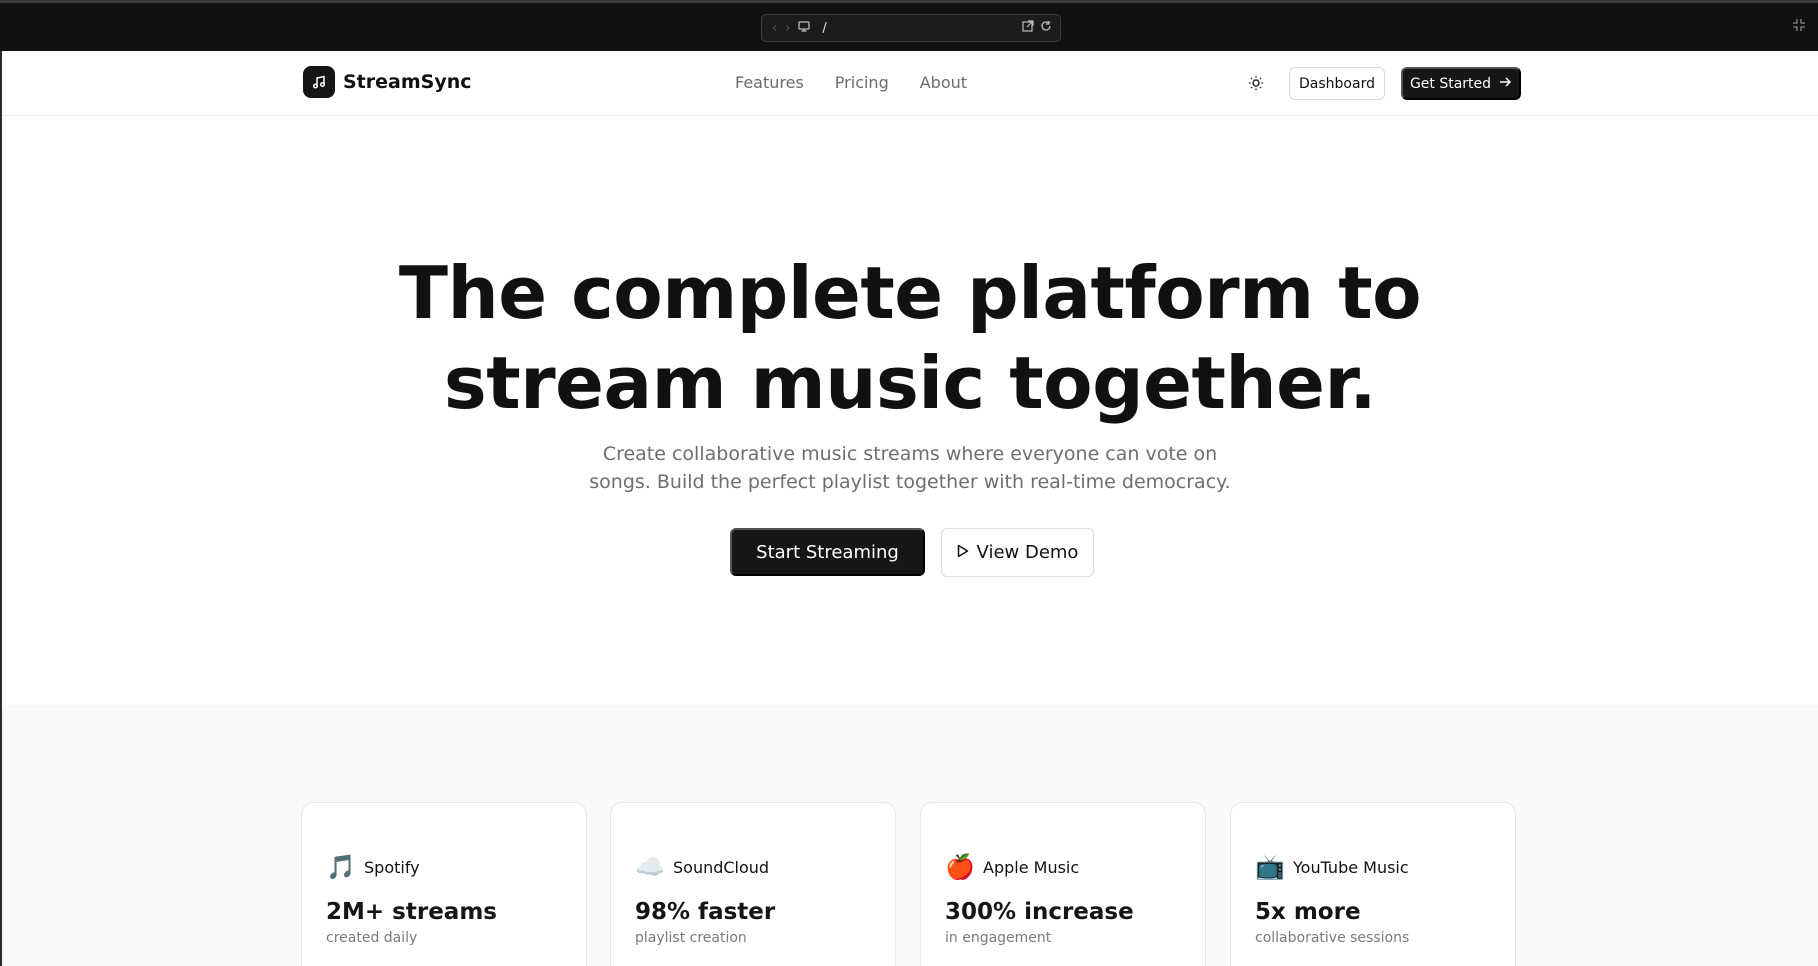  Describe the element at coordinates (998, 938) in the screenshot. I see `stat-card-caption: in engagement` at that location.